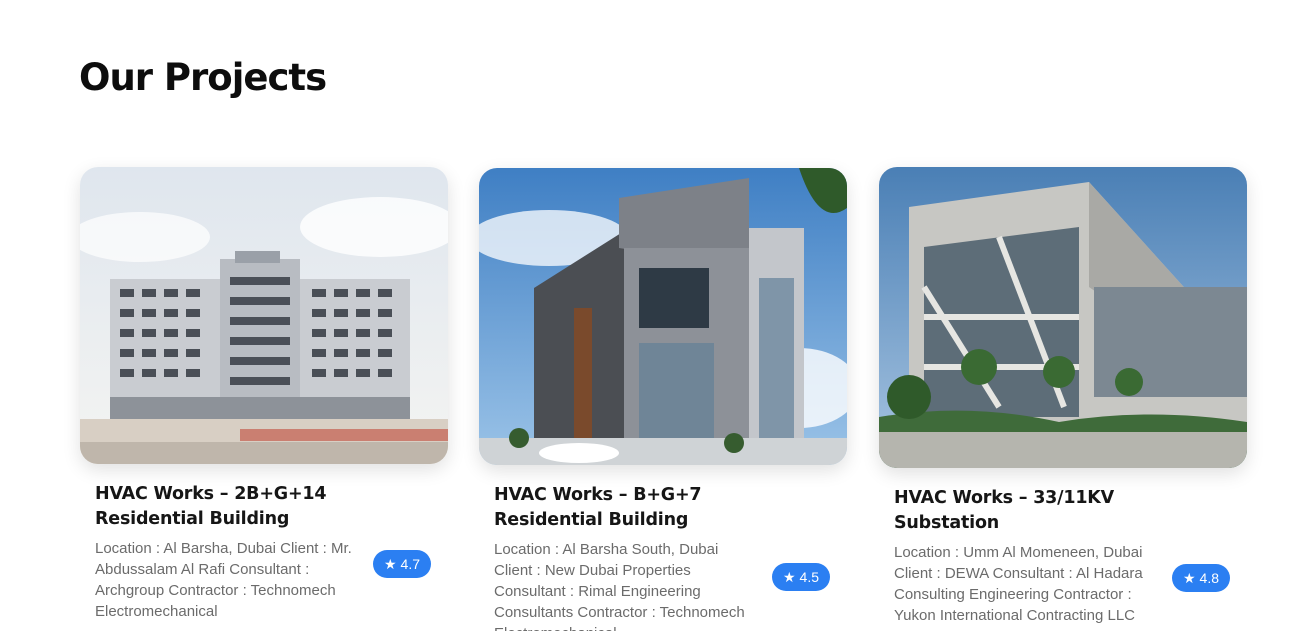 The image size is (1295, 631). I want to click on project-title: HVAC Works – B+G+7 Residential Building, so click(624, 508).